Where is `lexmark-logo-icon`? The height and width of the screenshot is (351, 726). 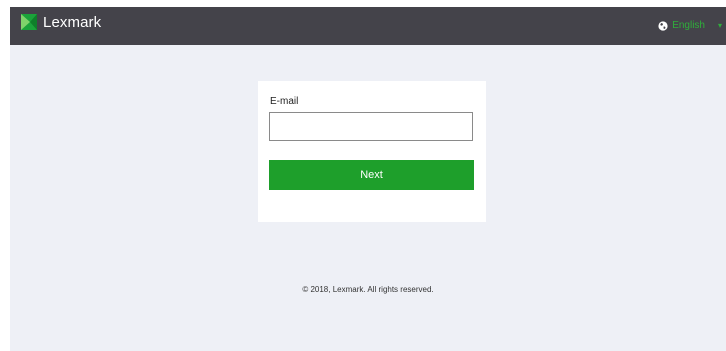
lexmark-logo-icon is located at coordinates (29, 22).